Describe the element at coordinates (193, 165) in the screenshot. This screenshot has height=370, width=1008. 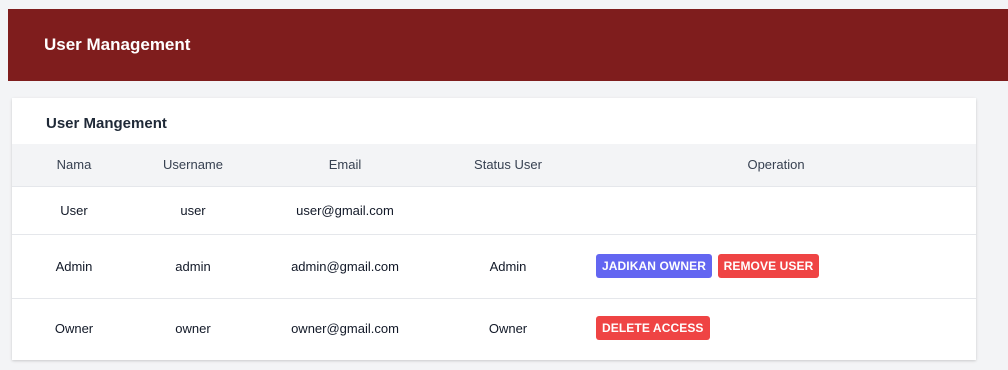
I see `column-header-username: Username` at that location.